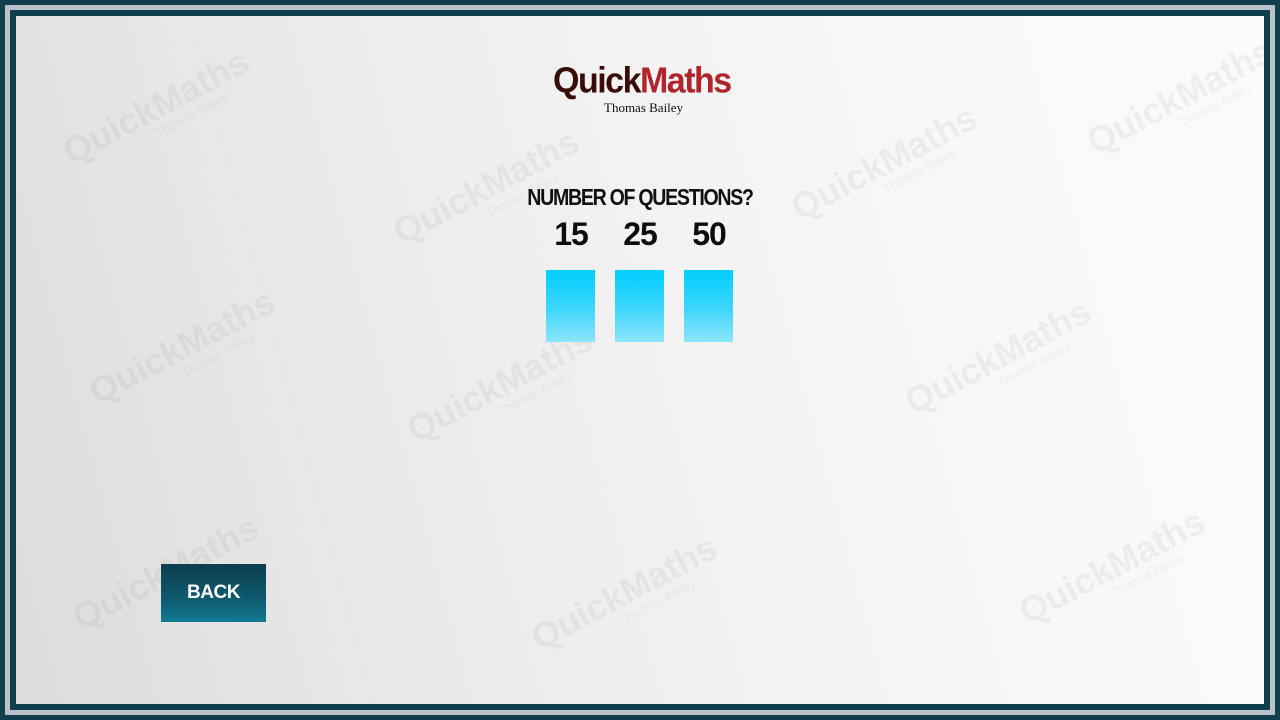 The height and width of the screenshot is (720, 1280). I want to click on option-15-button, so click(570, 306).